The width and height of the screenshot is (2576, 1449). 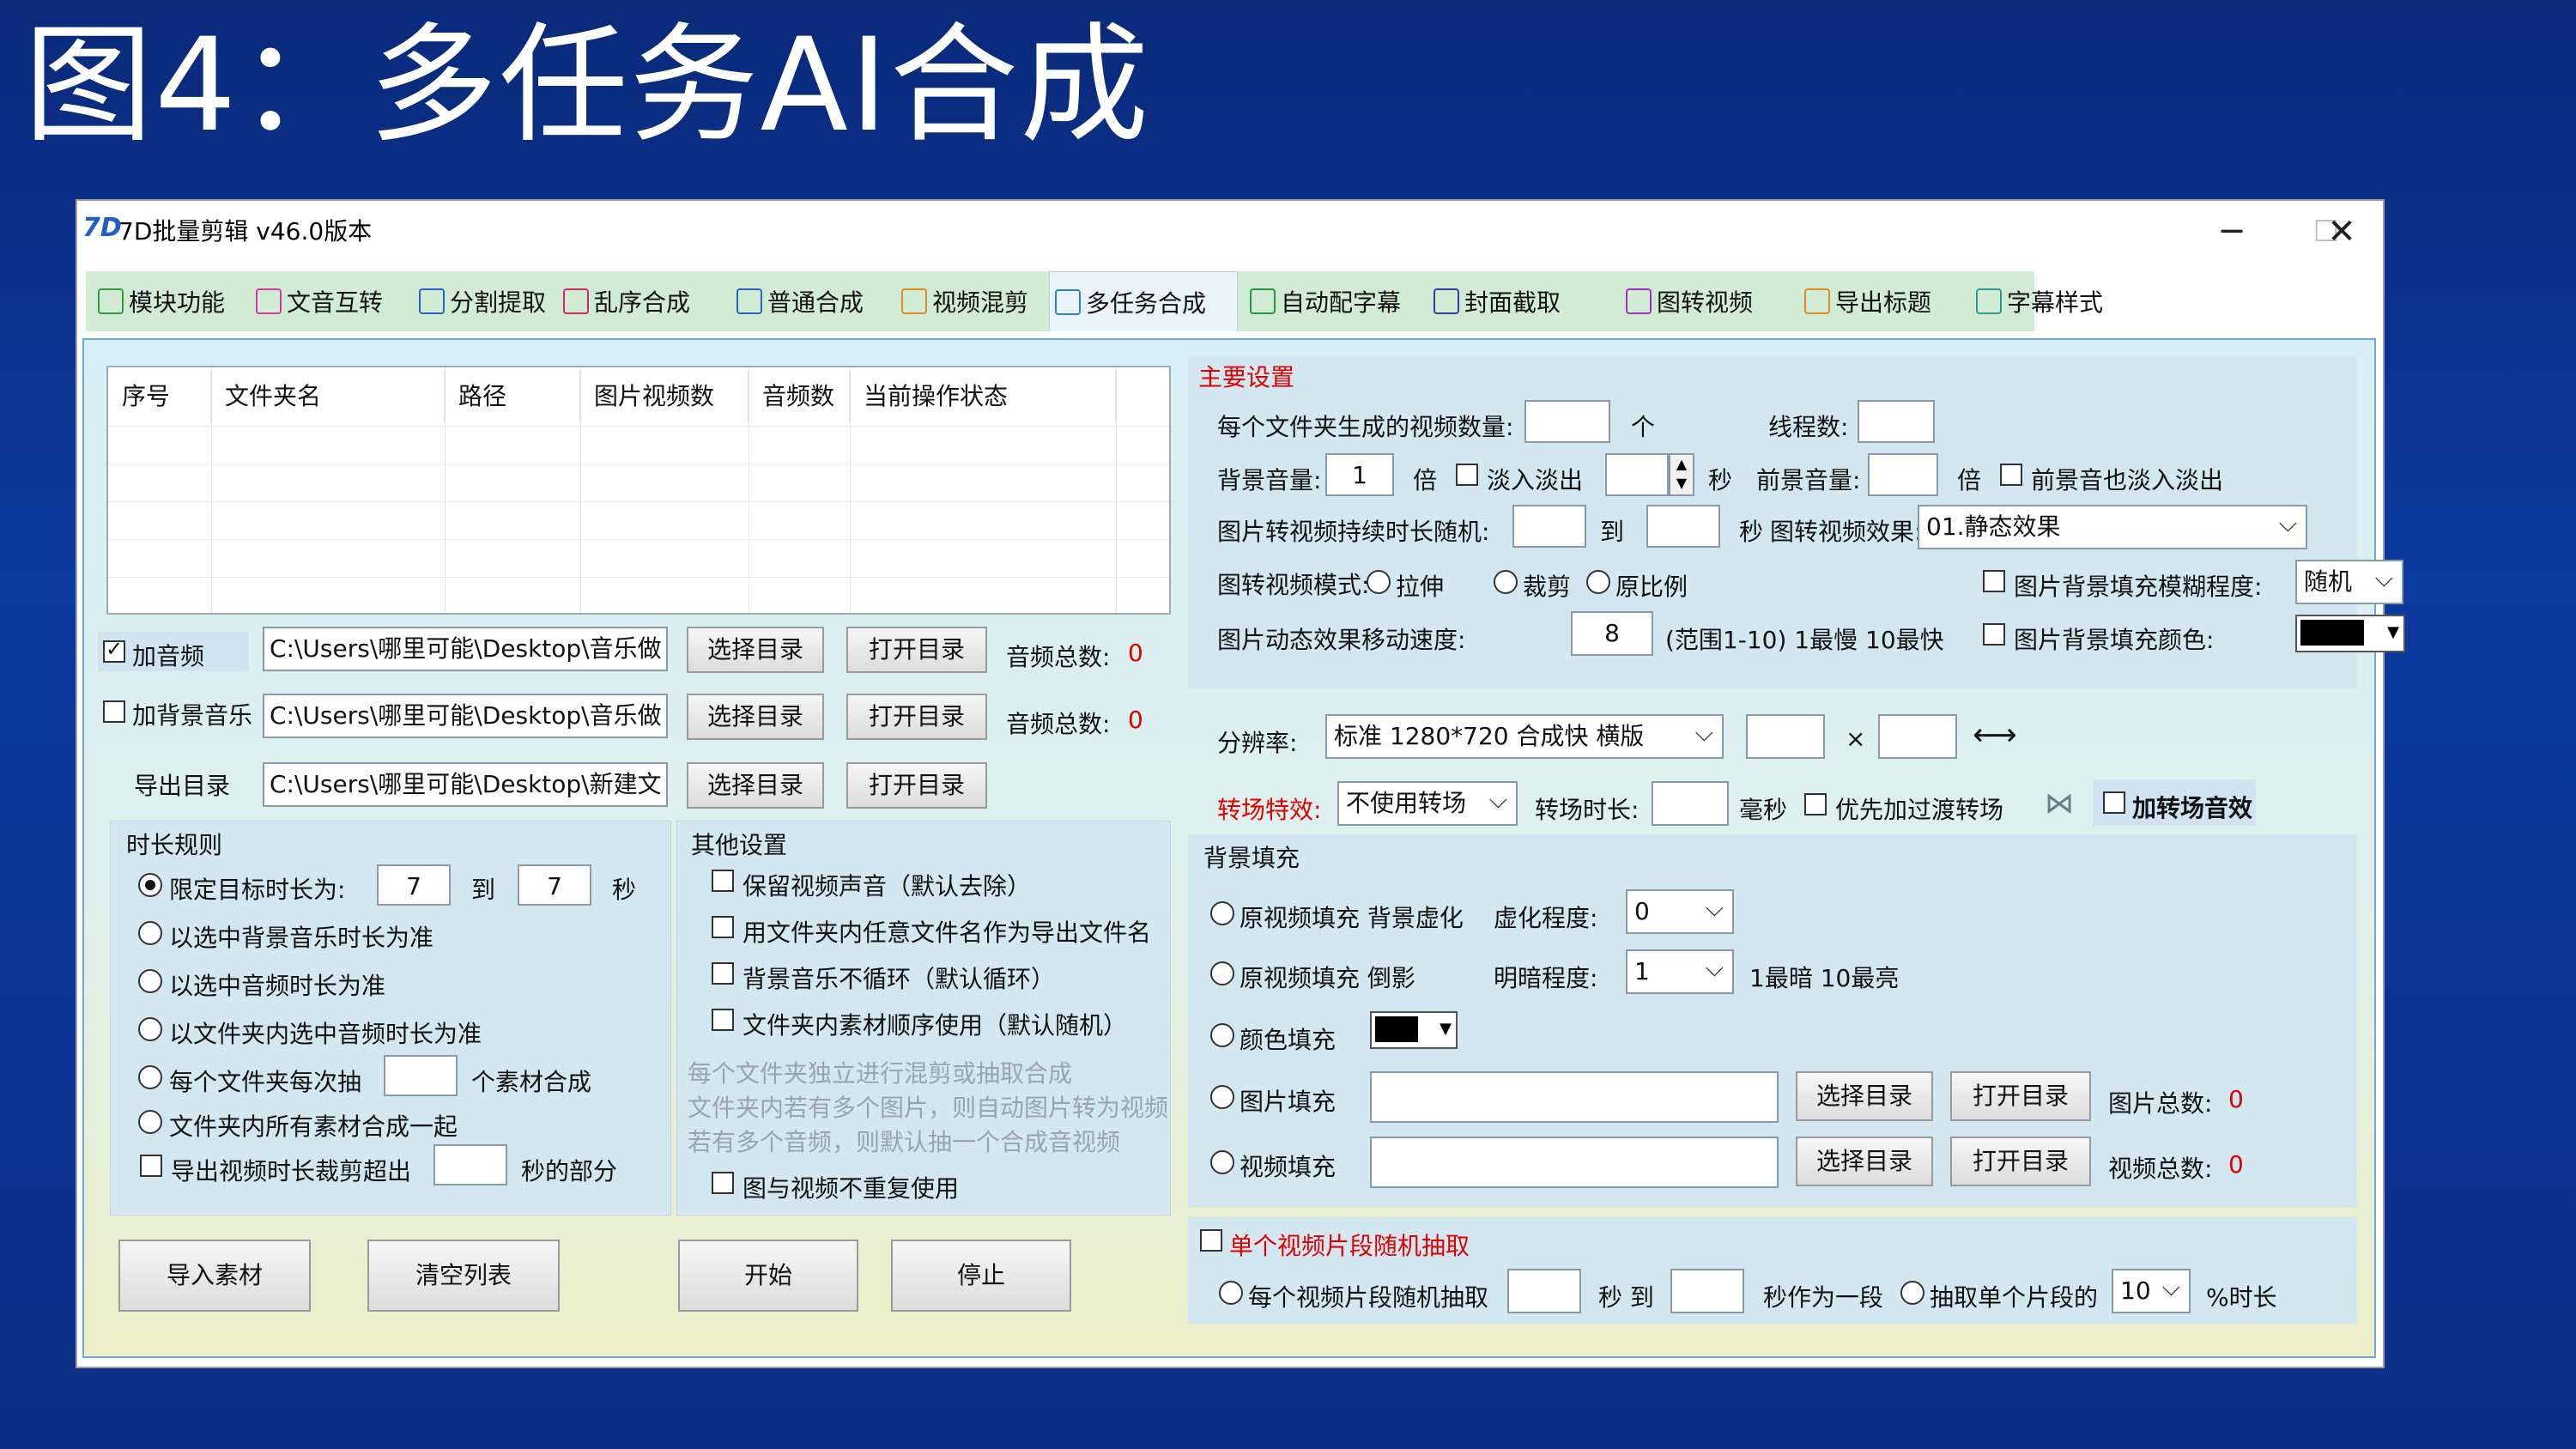 I want to click on fill-video-radio, so click(x=1222, y=1162).